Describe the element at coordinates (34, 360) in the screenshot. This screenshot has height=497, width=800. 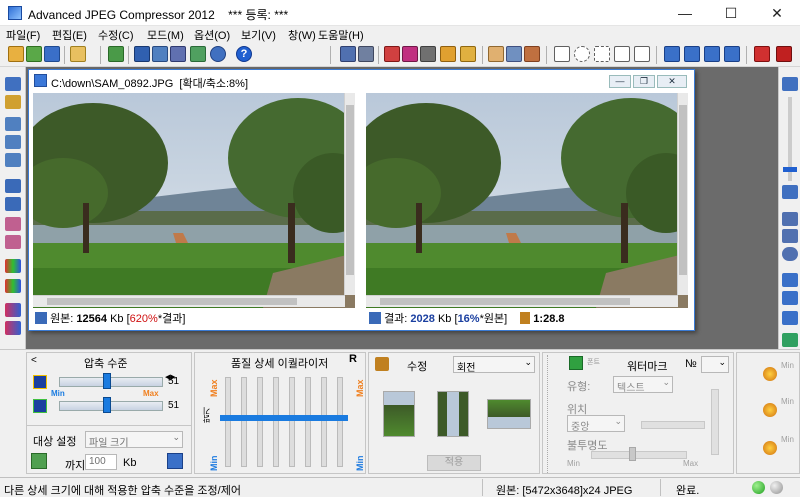
I see `collapse-arrow-icon: <` at that location.